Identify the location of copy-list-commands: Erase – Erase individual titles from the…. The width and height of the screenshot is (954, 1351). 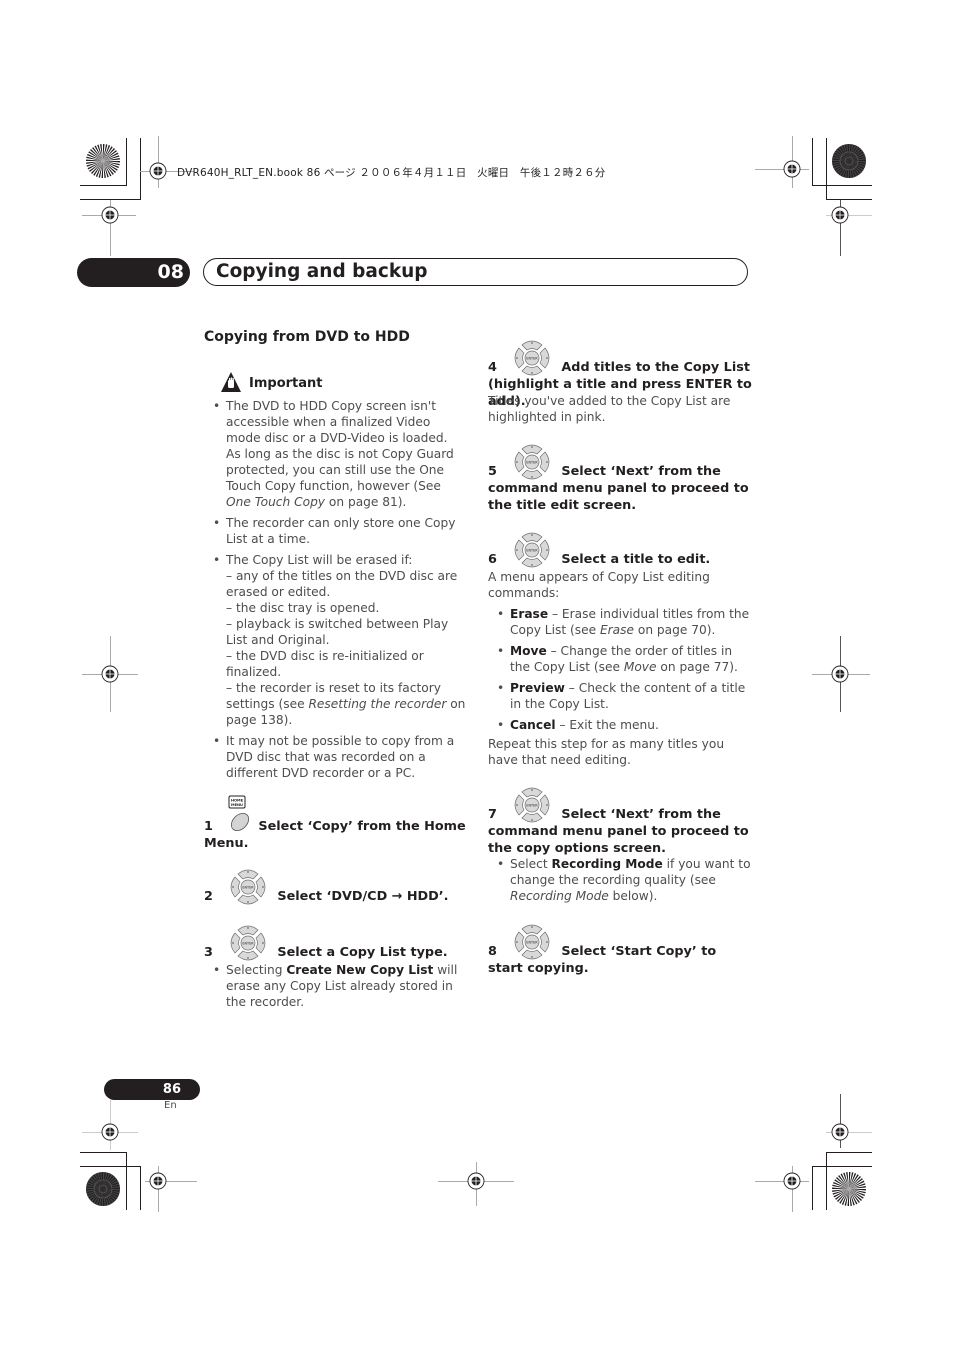
(621, 672).